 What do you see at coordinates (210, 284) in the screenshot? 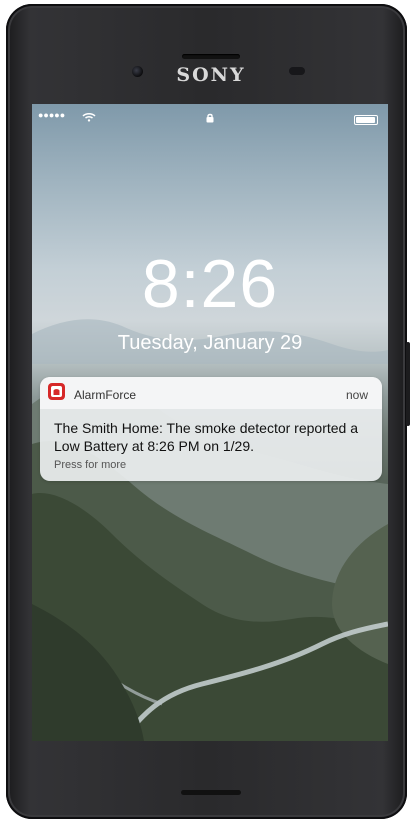
I see `lockscreen-time: 8:26` at bounding box center [210, 284].